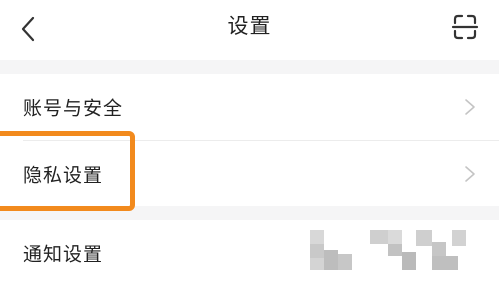 Image resolution: width=499 pixels, height=286 pixels. What do you see at coordinates (73, 108) in the screenshot?
I see `settings-item-label: 账号与安全` at bounding box center [73, 108].